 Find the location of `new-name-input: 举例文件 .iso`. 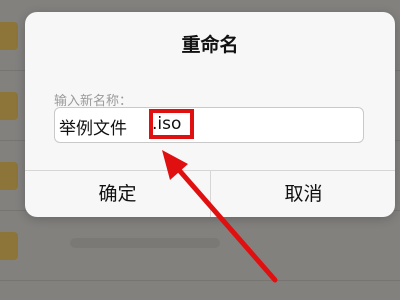

new-name-input: 举例文件 .iso is located at coordinates (209, 125).